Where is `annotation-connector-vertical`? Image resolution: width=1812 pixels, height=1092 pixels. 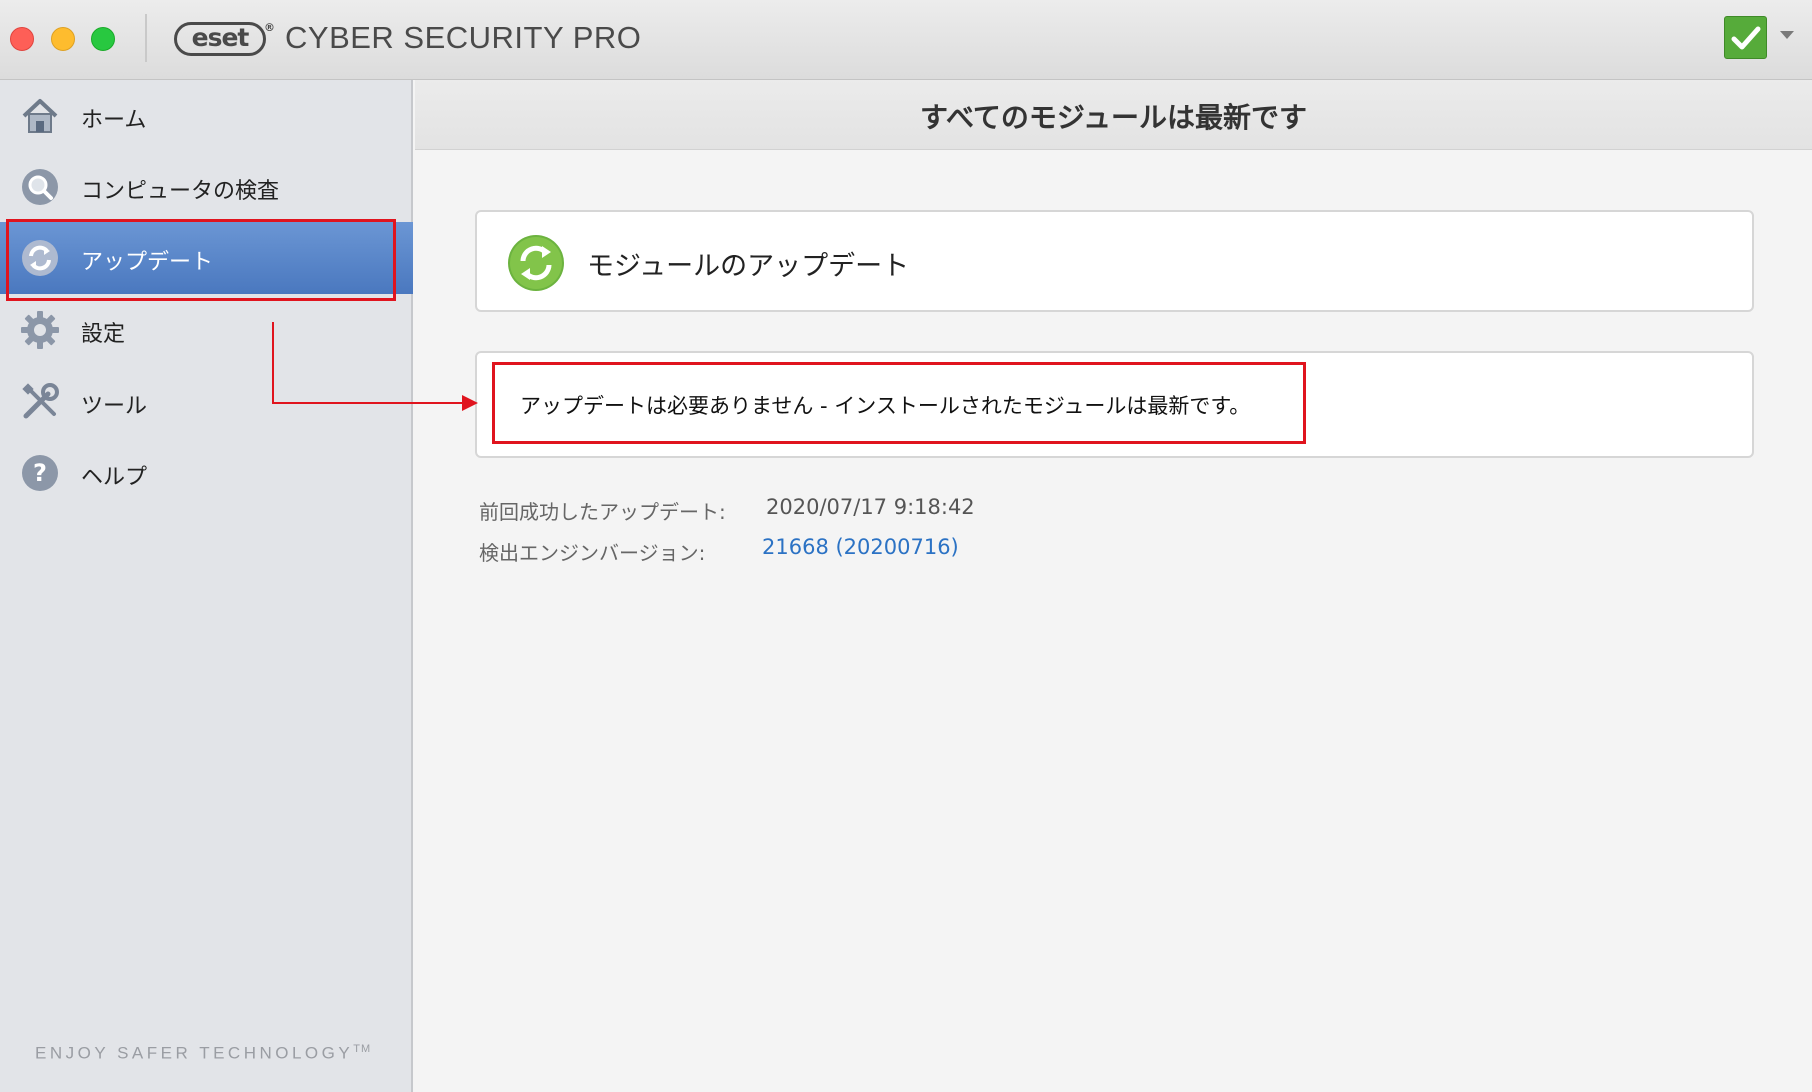 annotation-connector-vertical is located at coordinates (273, 363).